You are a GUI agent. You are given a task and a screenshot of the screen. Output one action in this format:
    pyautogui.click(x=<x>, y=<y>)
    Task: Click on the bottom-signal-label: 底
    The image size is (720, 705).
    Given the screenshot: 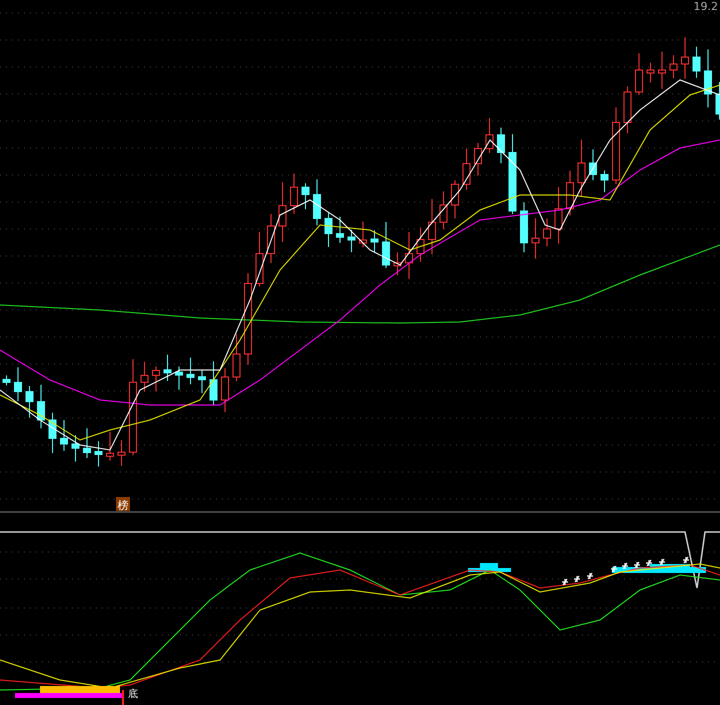 What is the action you would take?
    pyautogui.click(x=133, y=694)
    